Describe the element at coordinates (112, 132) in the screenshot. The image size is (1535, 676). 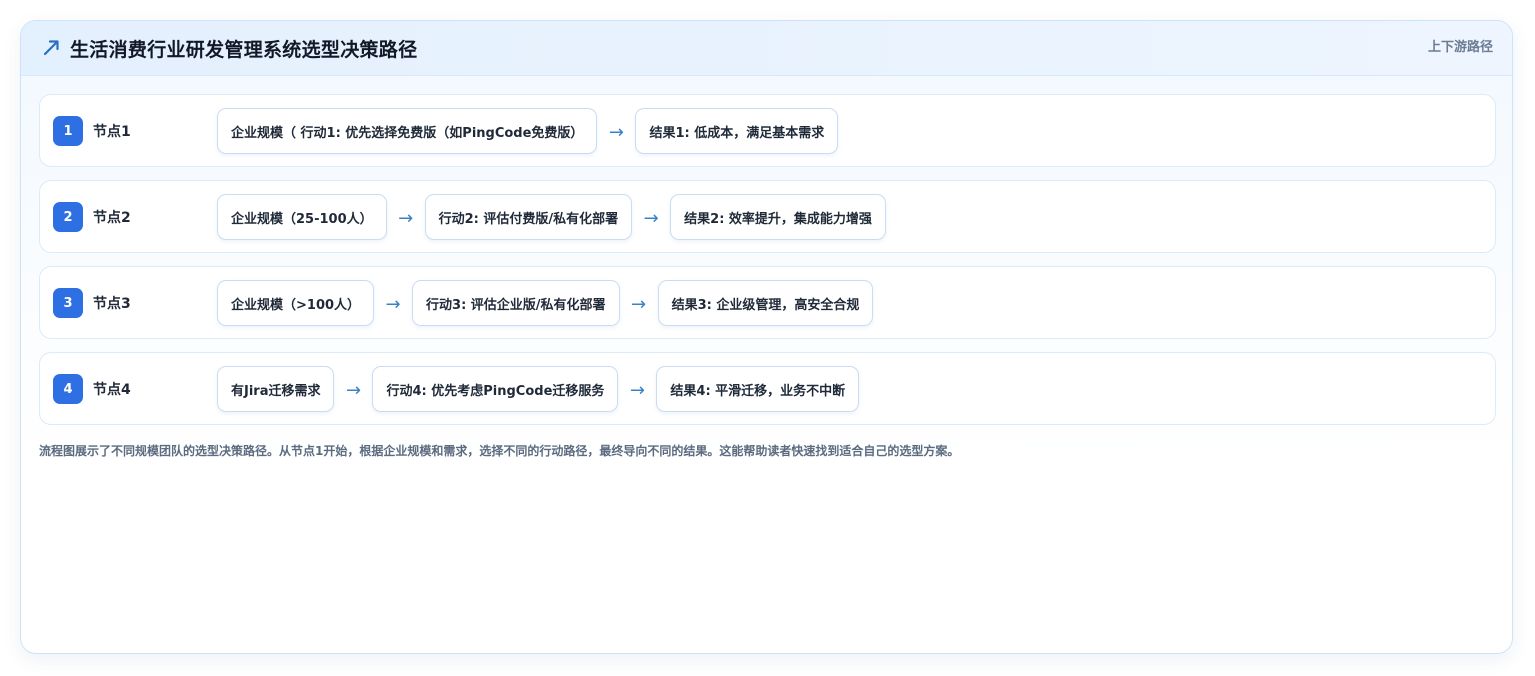
I see `node-label: 节点1` at that location.